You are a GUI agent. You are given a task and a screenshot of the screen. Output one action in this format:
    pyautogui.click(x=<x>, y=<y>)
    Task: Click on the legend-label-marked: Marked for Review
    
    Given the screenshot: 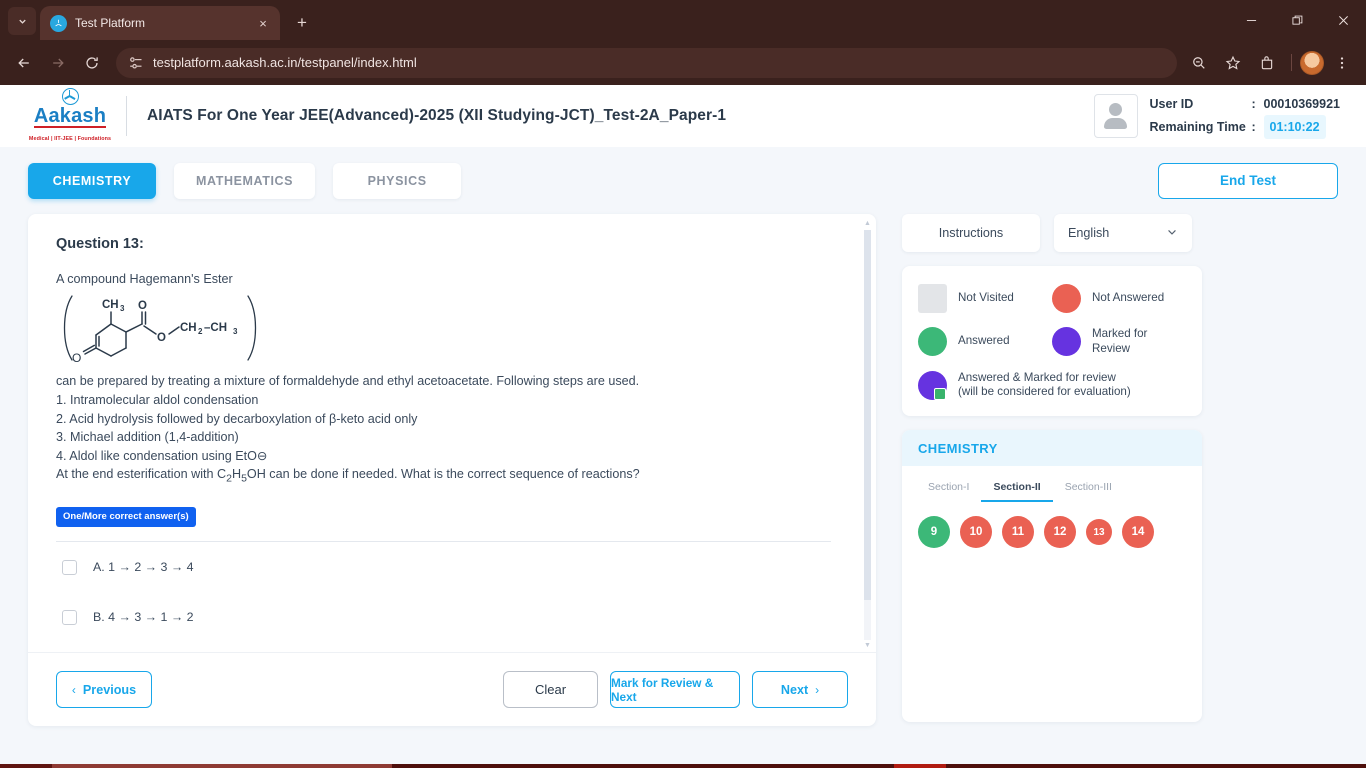 What is the action you would take?
    pyautogui.click(x=1120, y=341)
    